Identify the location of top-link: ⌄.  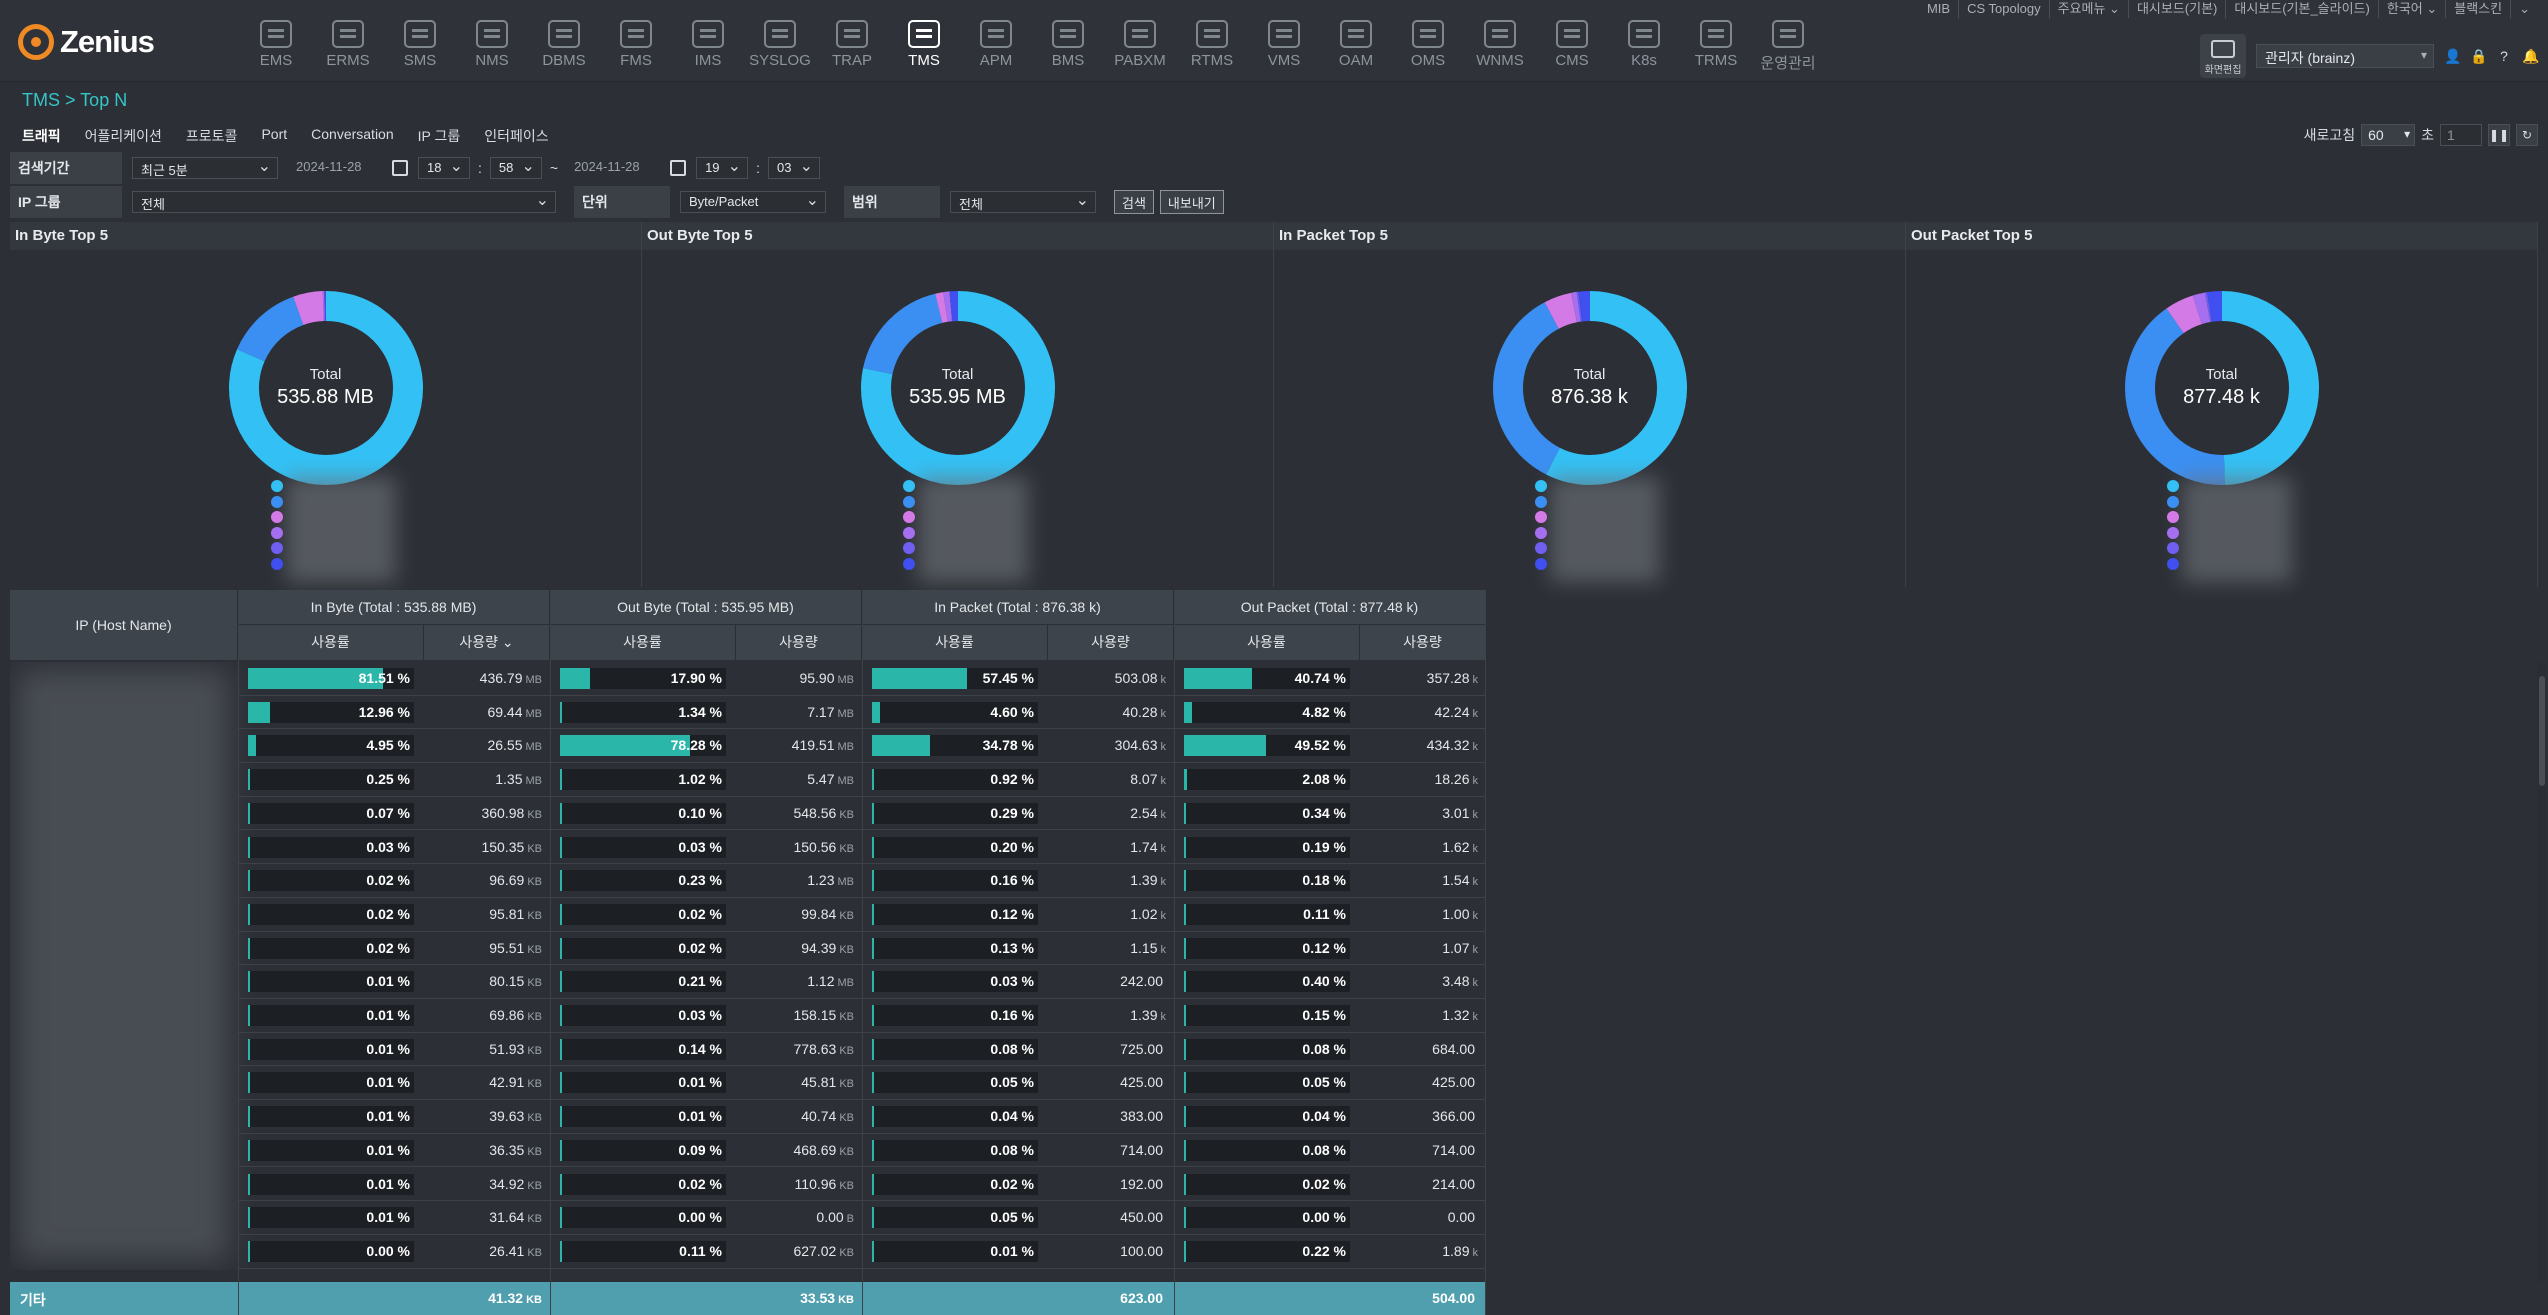
(2524, 9).